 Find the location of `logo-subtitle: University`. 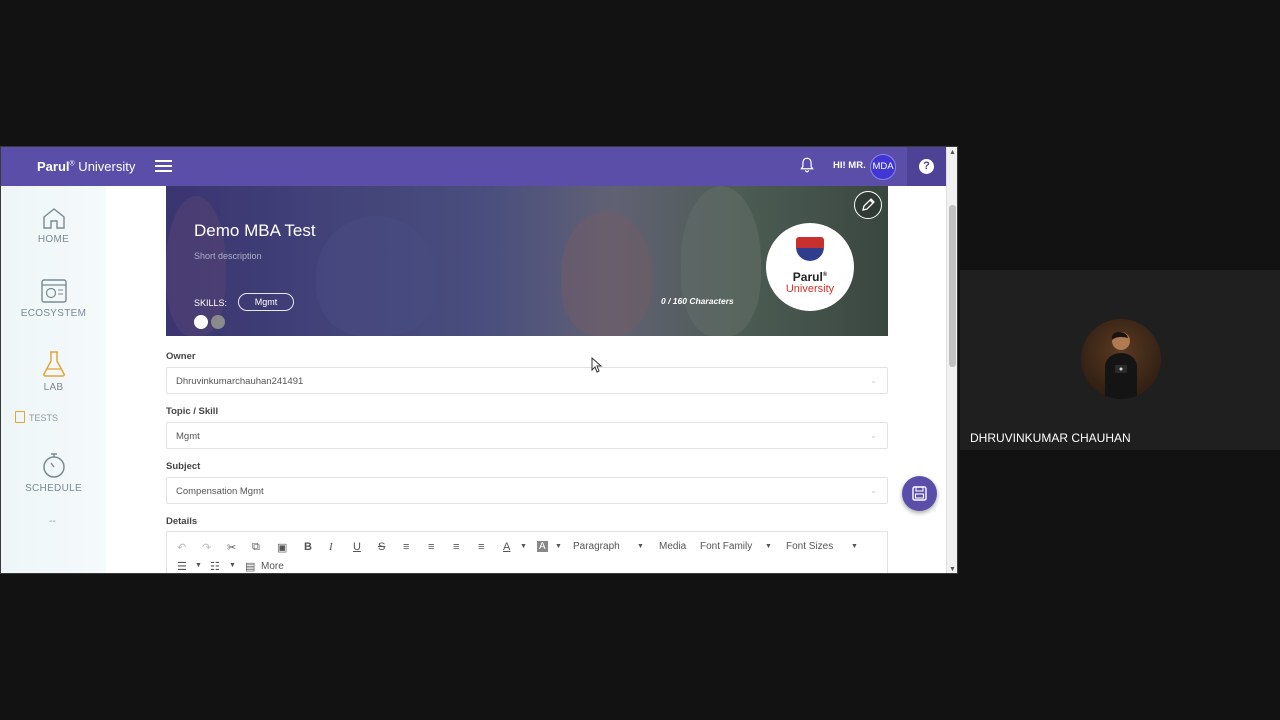

logo-subtitle: University is located at coordinates (810, 289).